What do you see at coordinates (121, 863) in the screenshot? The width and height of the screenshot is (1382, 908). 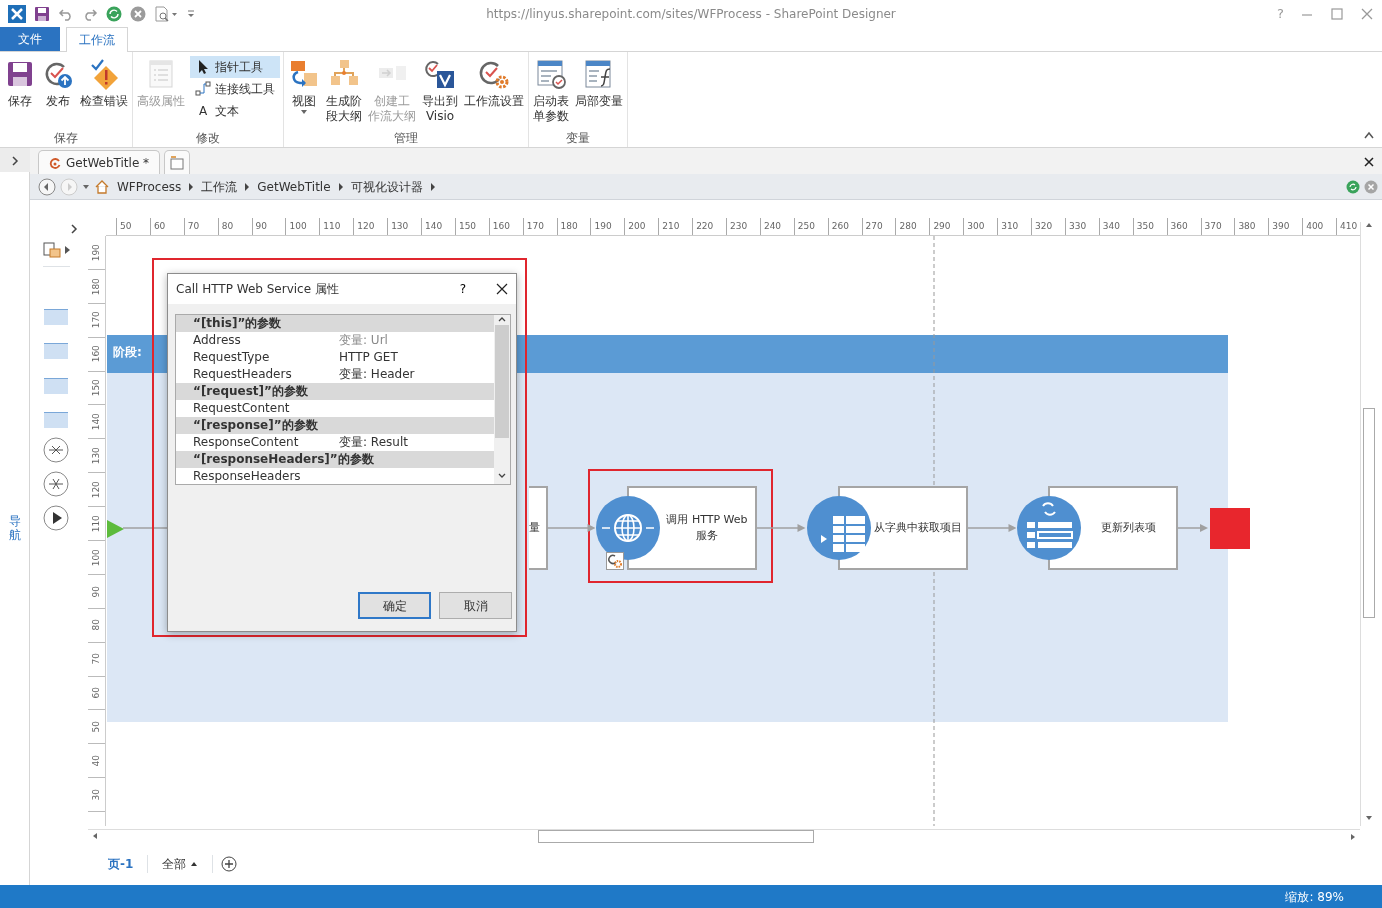 I see `page-tab: 页-1` at bounding box center [121, 863].